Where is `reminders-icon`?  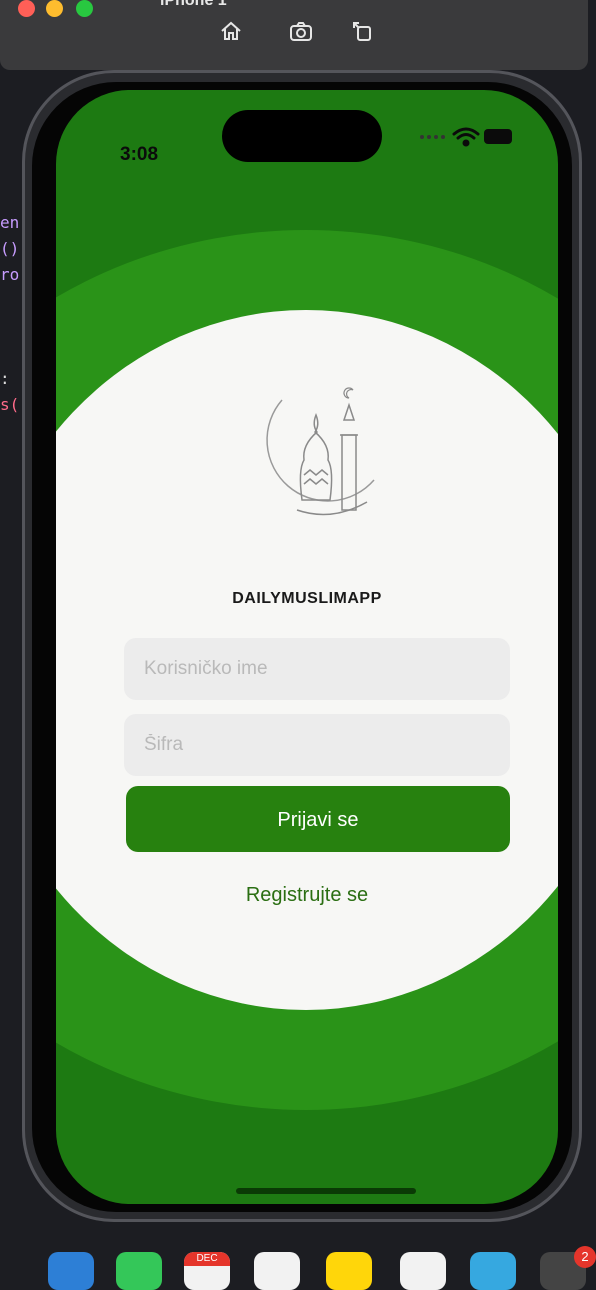 reminders-icon is located at coordinates (277, 1271).